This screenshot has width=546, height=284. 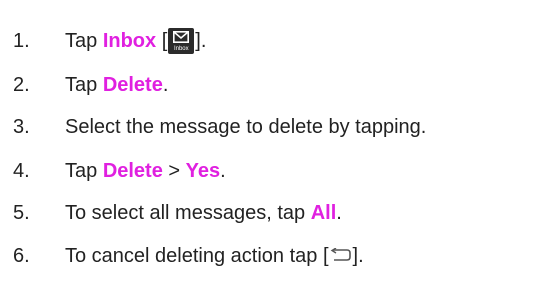 What do you see at coordinates (197, 255) in the screenshot?
I see `step-text: To cancel deleting action tap [` at bounding box center [197, 255].